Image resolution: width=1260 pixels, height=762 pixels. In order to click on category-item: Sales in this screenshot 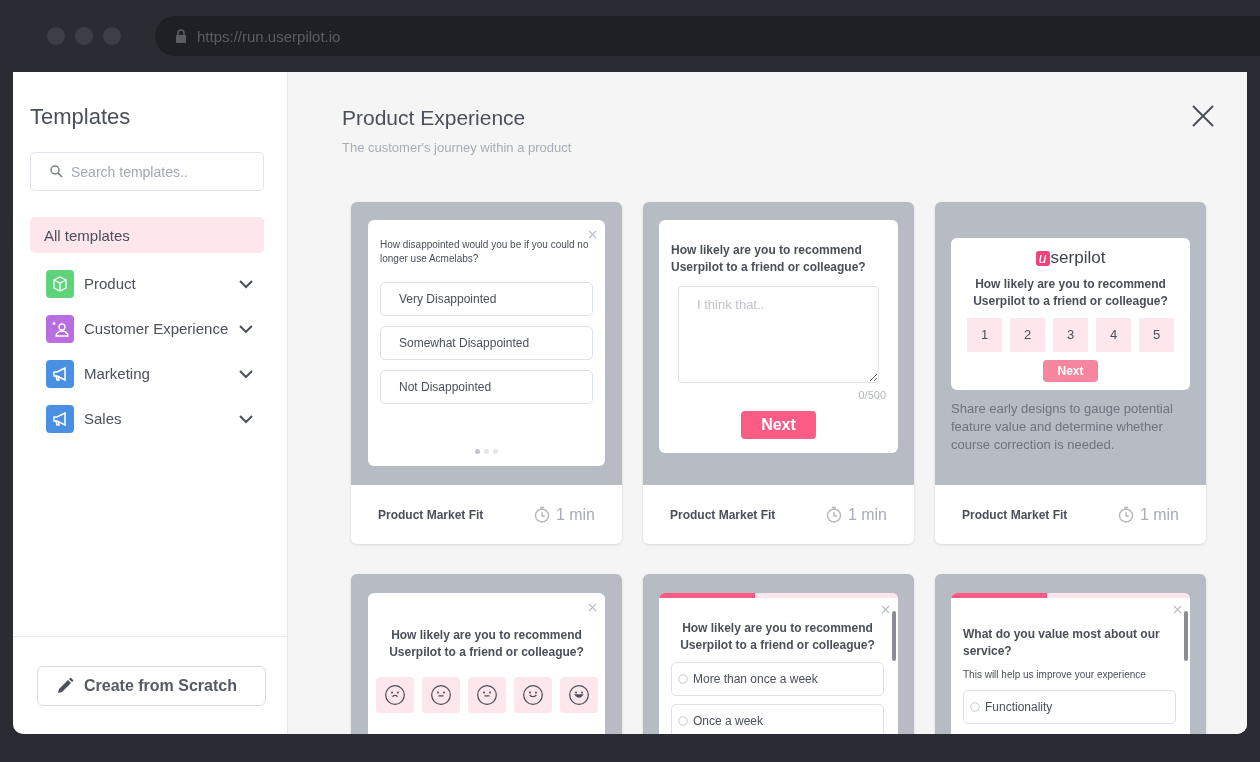, I will do `click(147, 418)`.